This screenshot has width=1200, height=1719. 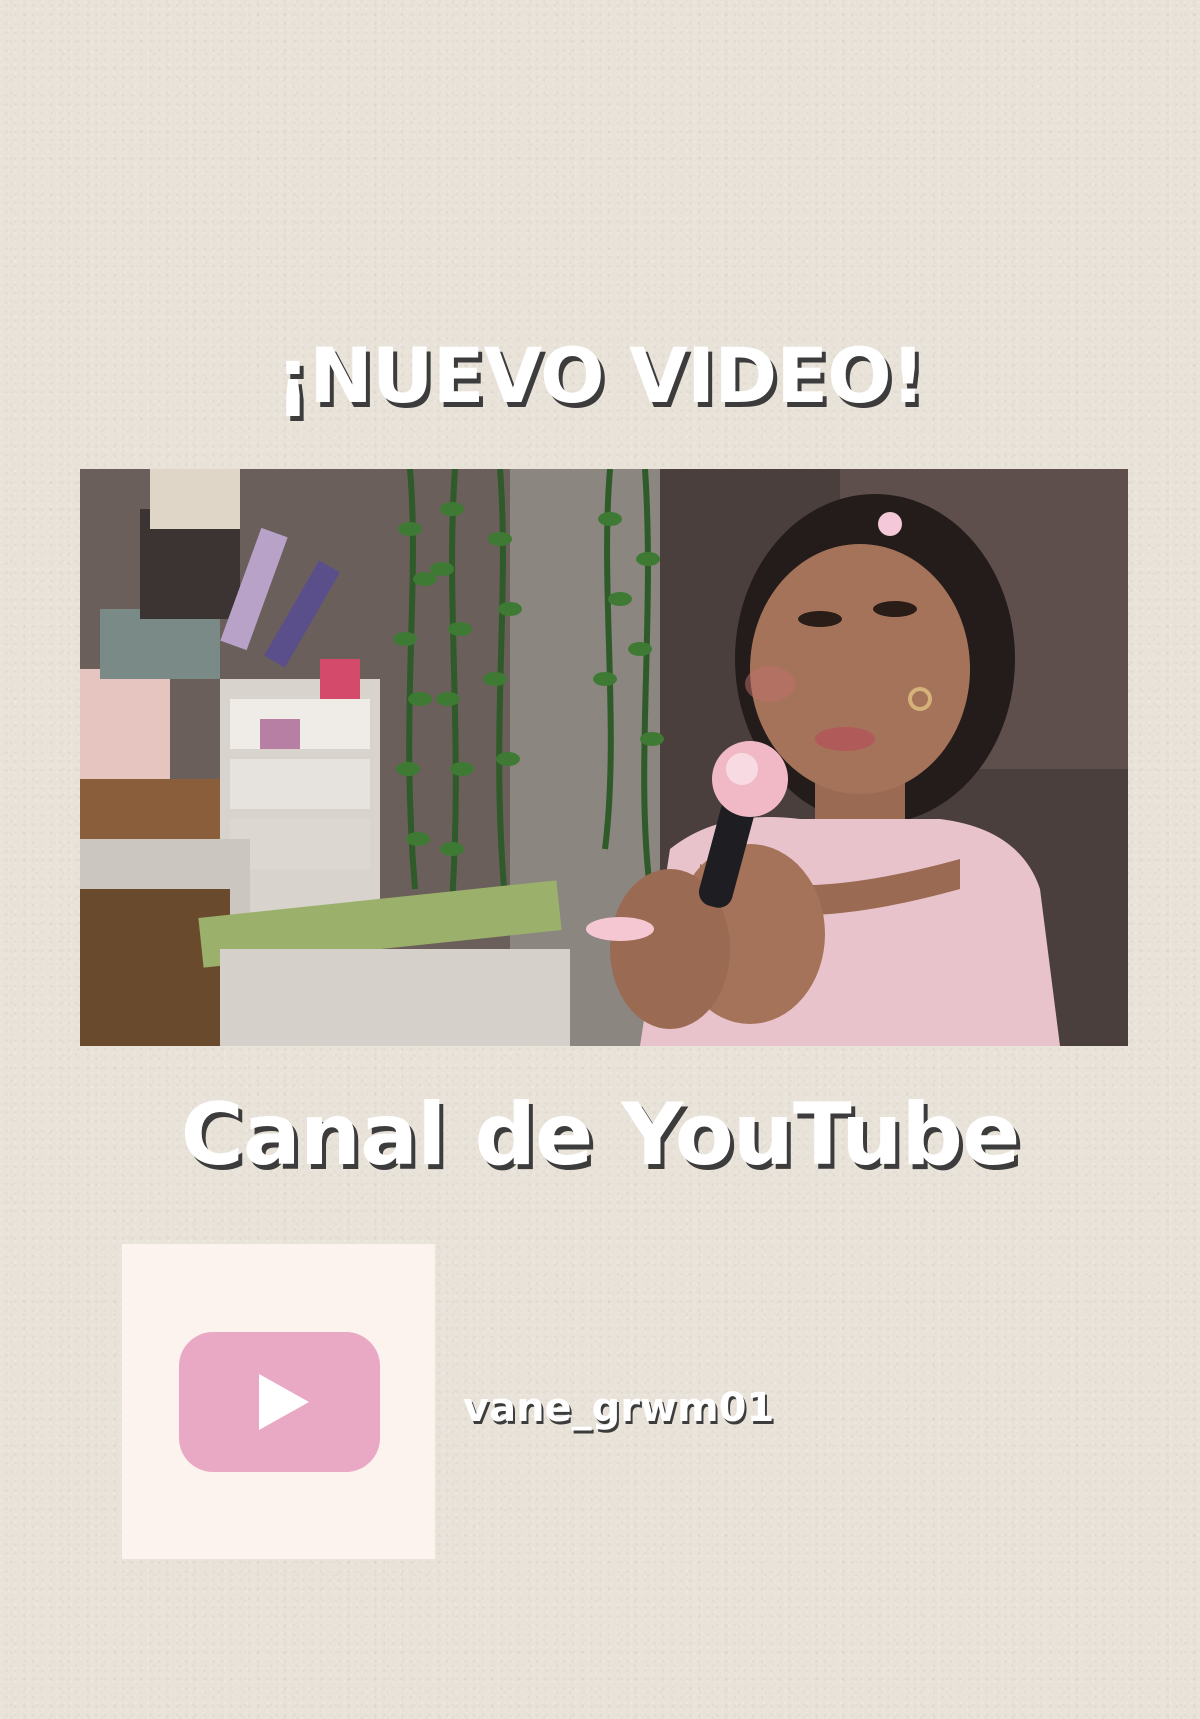 What do you see at coordinates (600, 1135) in the screenshot?
I see `channel-title: Canal de YouTube` at bounding box center [600, 1135].